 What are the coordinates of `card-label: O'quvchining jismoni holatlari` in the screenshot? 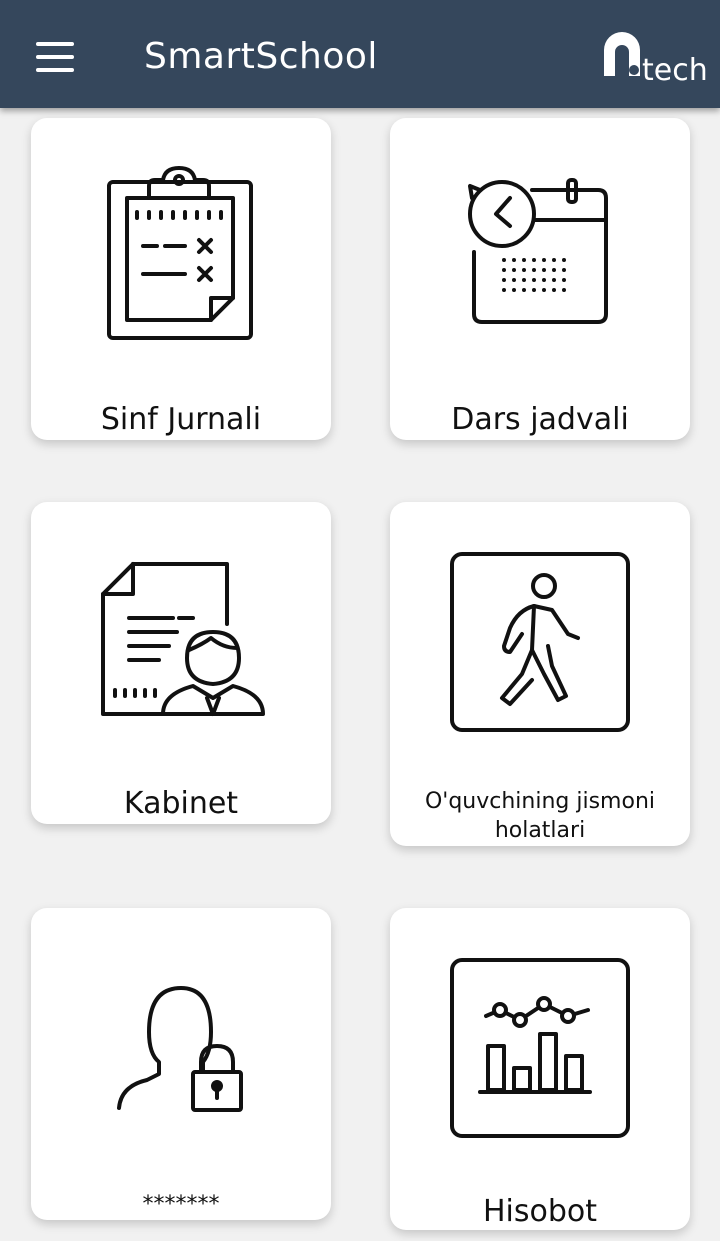 It's located at (540, 816).